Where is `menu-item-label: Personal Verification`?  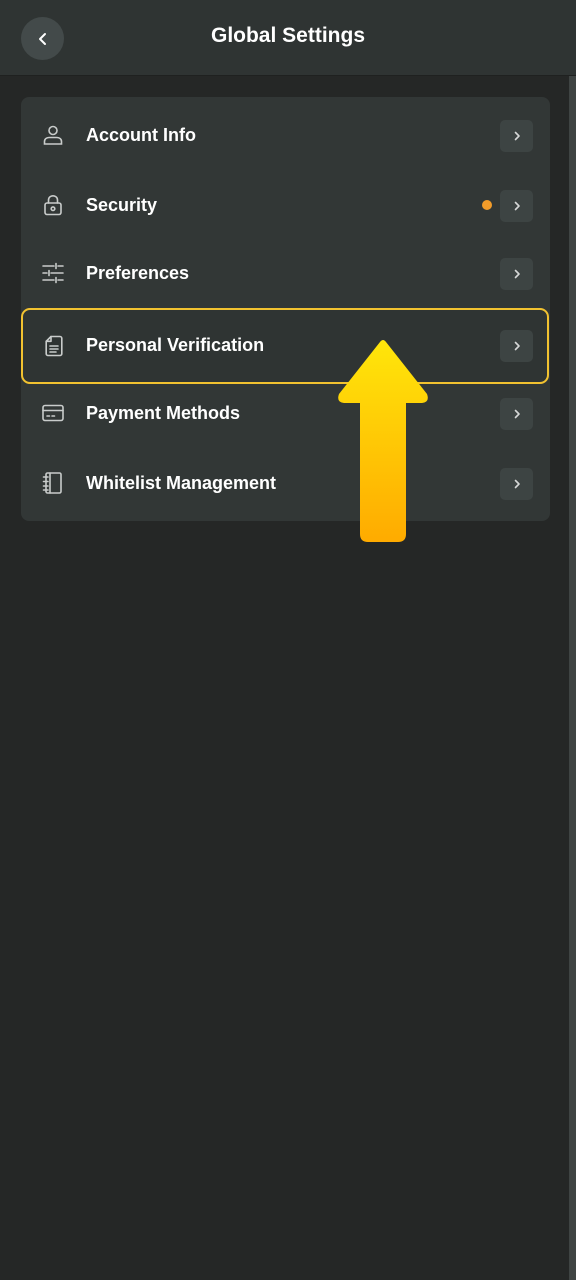
menu-item-label: Personal Verification is located at coordinates (175, 345).